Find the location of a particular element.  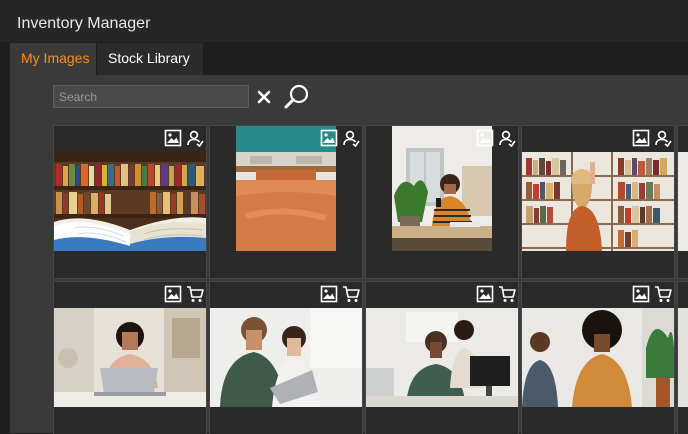

clear-search-button is located at coordinates (264, 96).